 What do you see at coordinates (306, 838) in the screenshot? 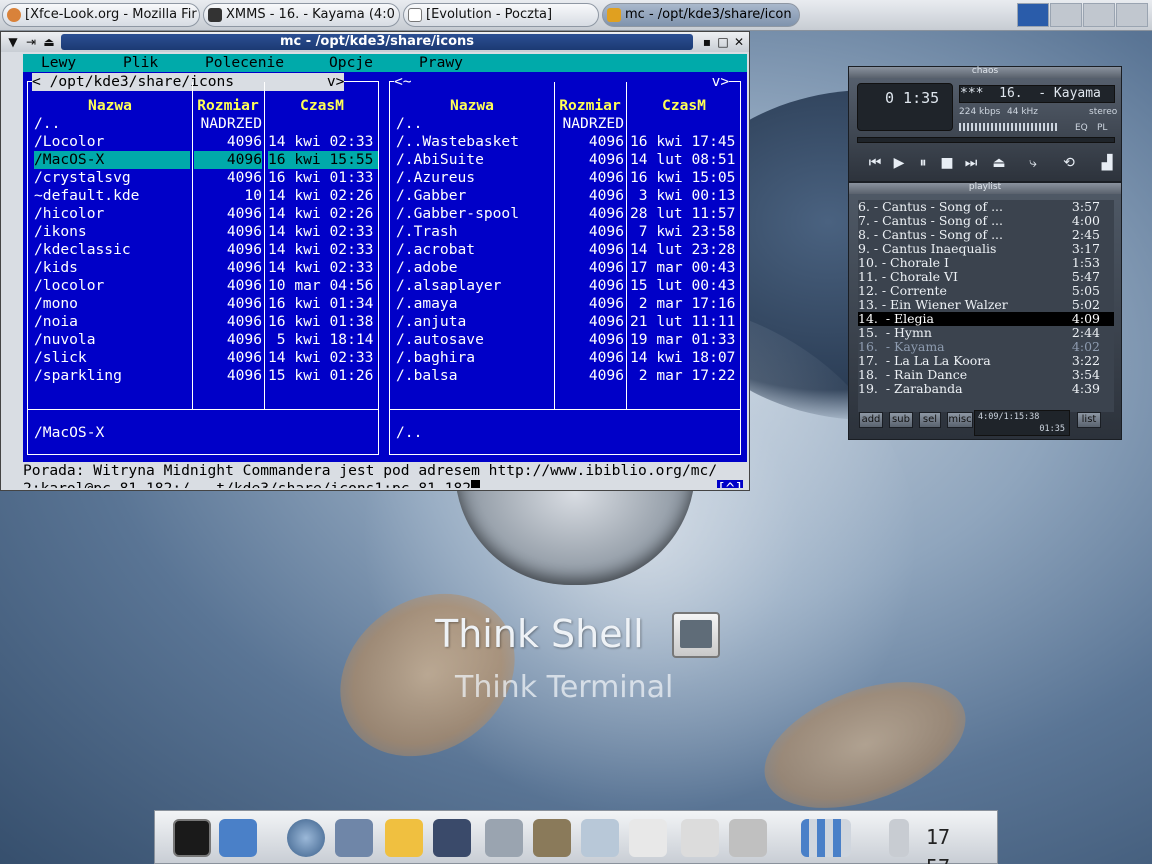
I see `browser-icon` at bounding box center [306, 838].